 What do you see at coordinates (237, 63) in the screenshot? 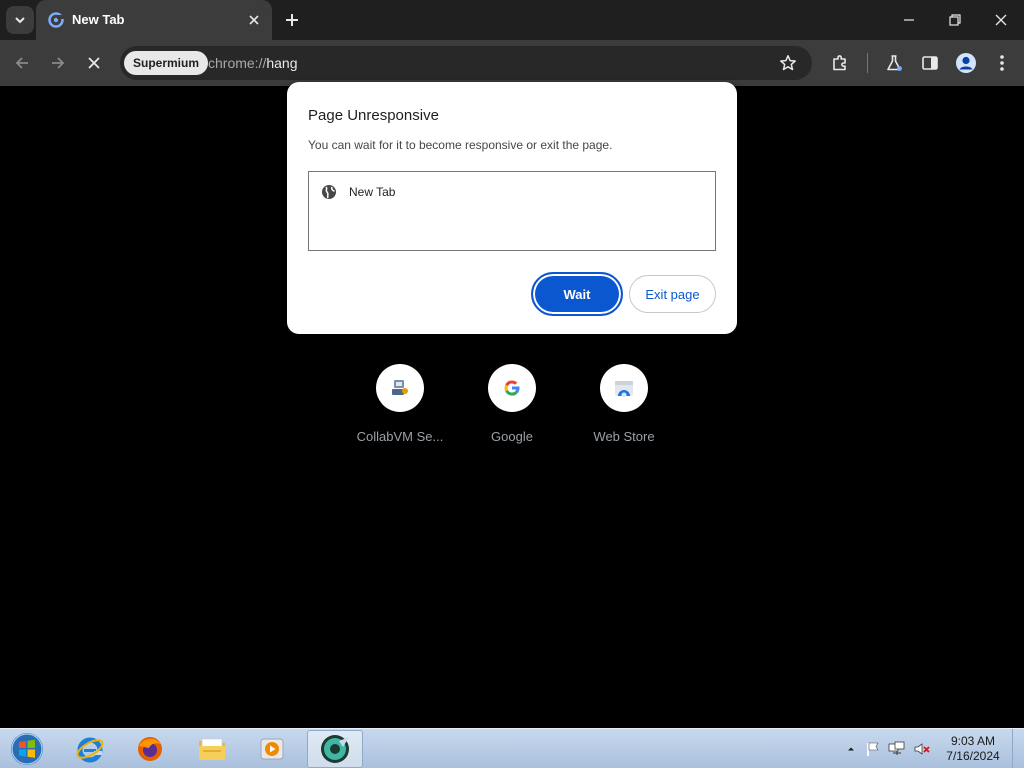
I see `url-scheme: chrome://` at bounding box center [237, 63].